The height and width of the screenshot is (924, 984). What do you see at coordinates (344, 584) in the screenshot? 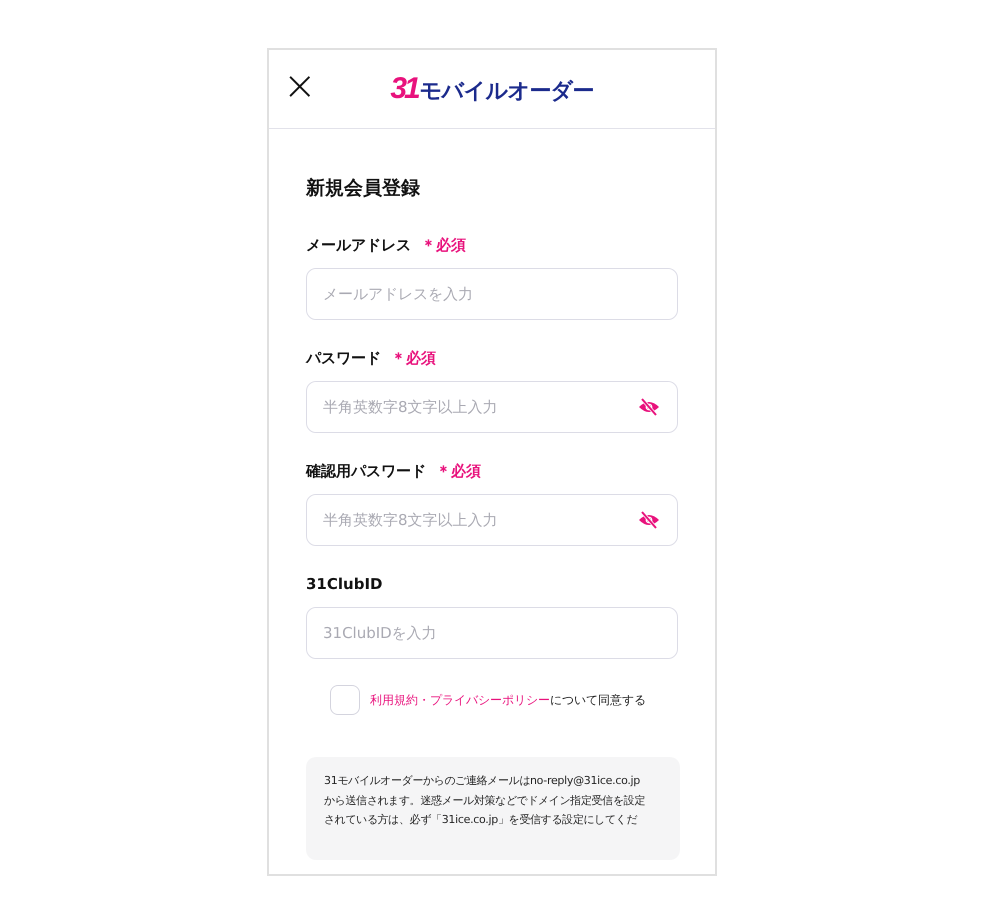
I see `field-label: 31ClubID` at bounding box center [344, 584].